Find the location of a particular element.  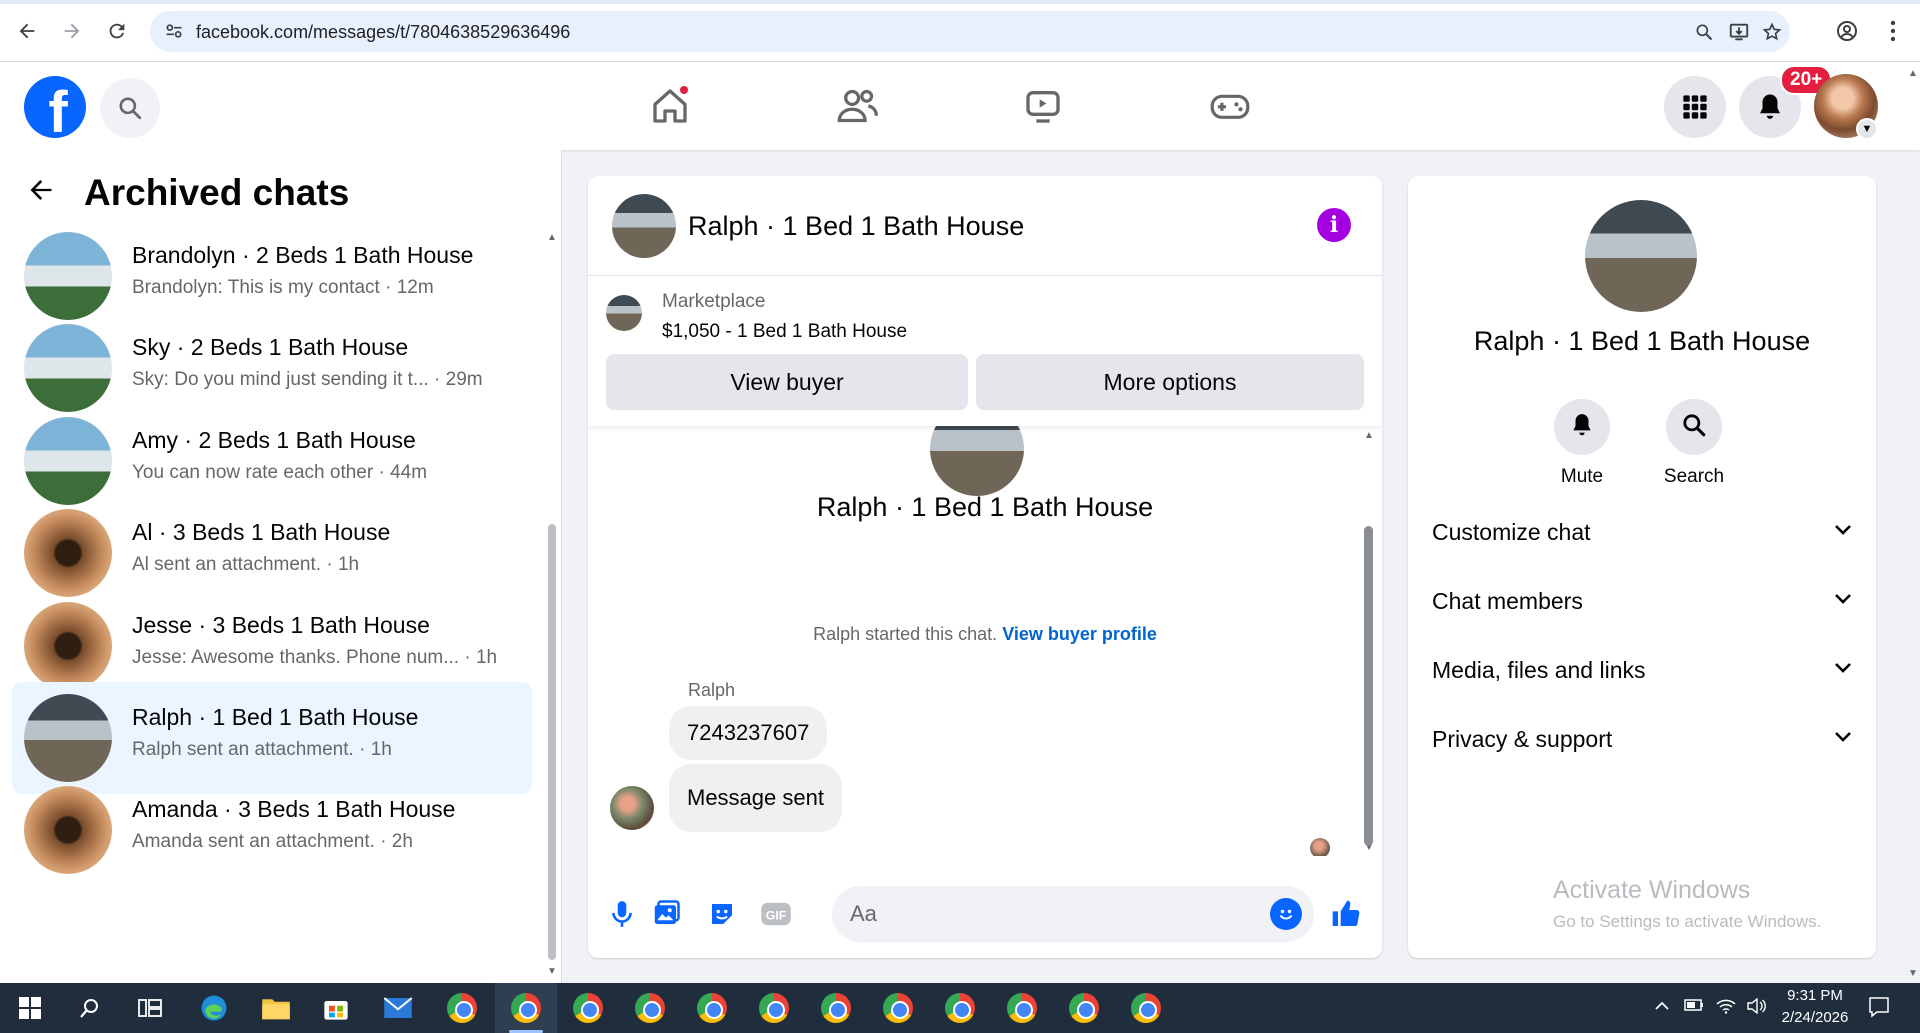

chat-name: Sky · 2 Beds 1 Bath House is located at coordinates (270, 347).